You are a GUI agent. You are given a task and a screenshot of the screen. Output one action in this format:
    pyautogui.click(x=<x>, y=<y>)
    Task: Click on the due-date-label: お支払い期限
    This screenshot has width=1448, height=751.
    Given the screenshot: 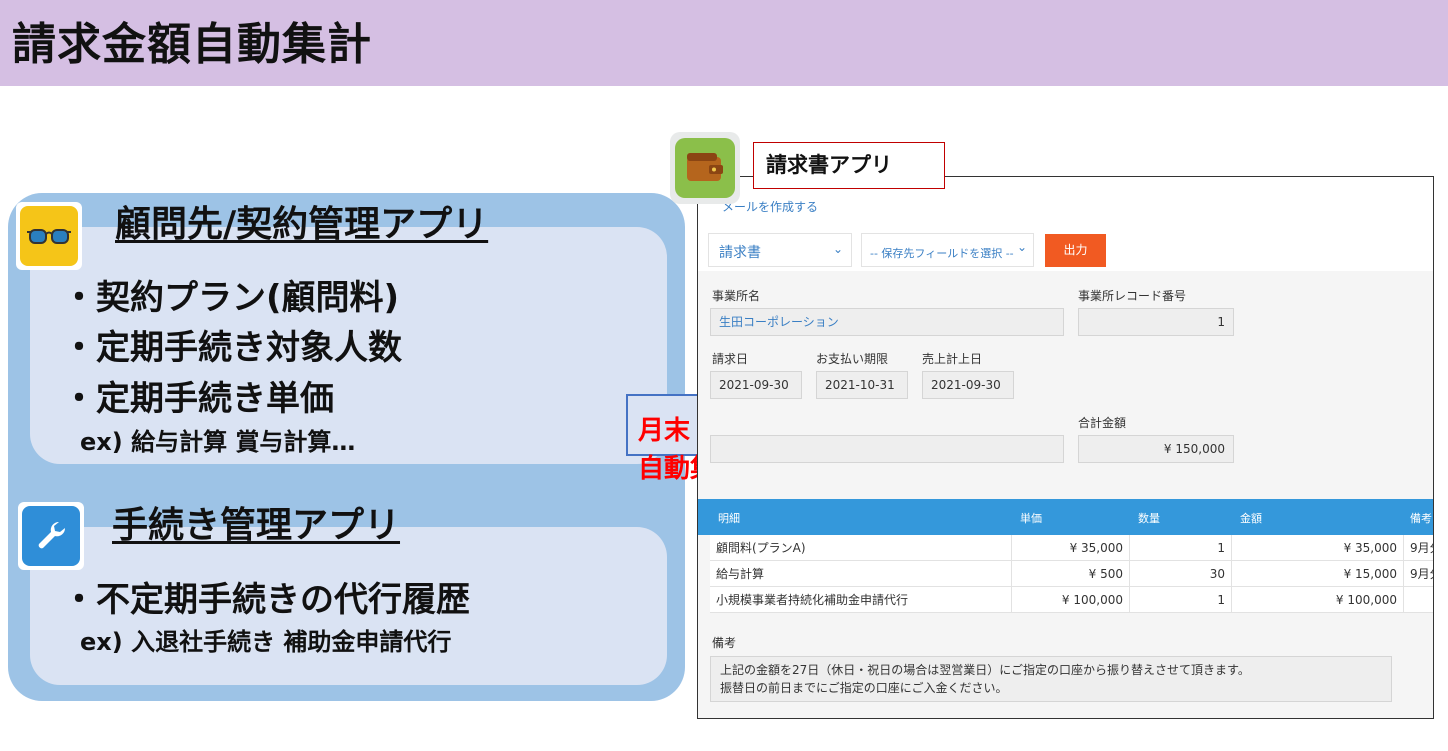 What is the action you would take?
    pyautogui.click(x=852, y=359)
    